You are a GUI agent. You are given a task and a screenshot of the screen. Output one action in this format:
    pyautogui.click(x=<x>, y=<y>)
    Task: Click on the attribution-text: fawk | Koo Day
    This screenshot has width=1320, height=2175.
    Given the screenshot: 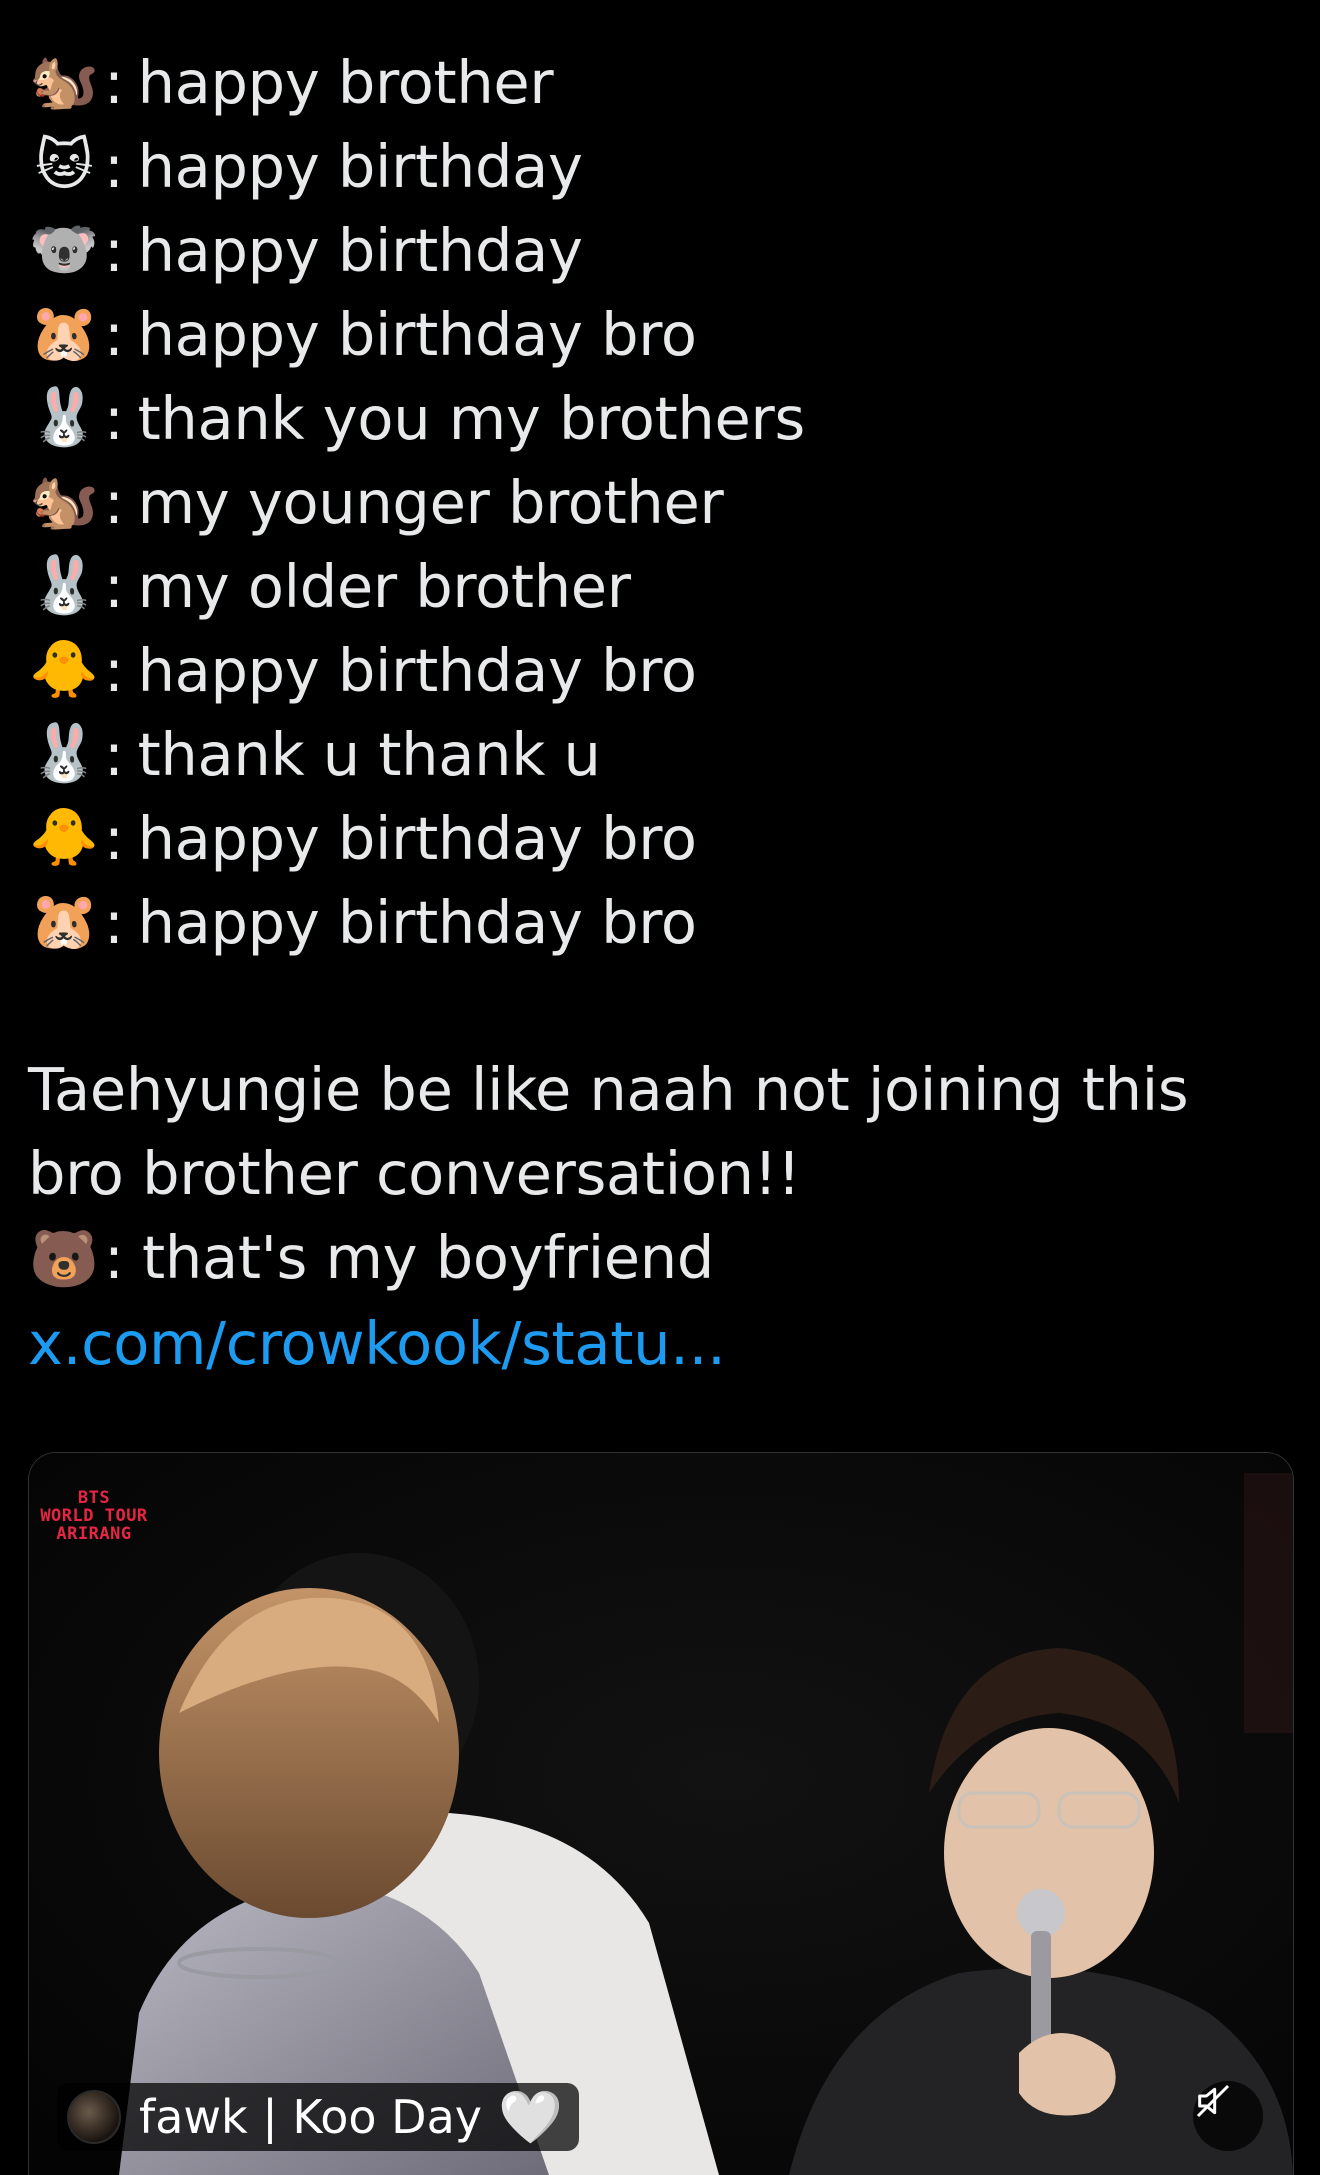 What is the action you would take?
    pyautogui.click(x=311, y=2117)
    